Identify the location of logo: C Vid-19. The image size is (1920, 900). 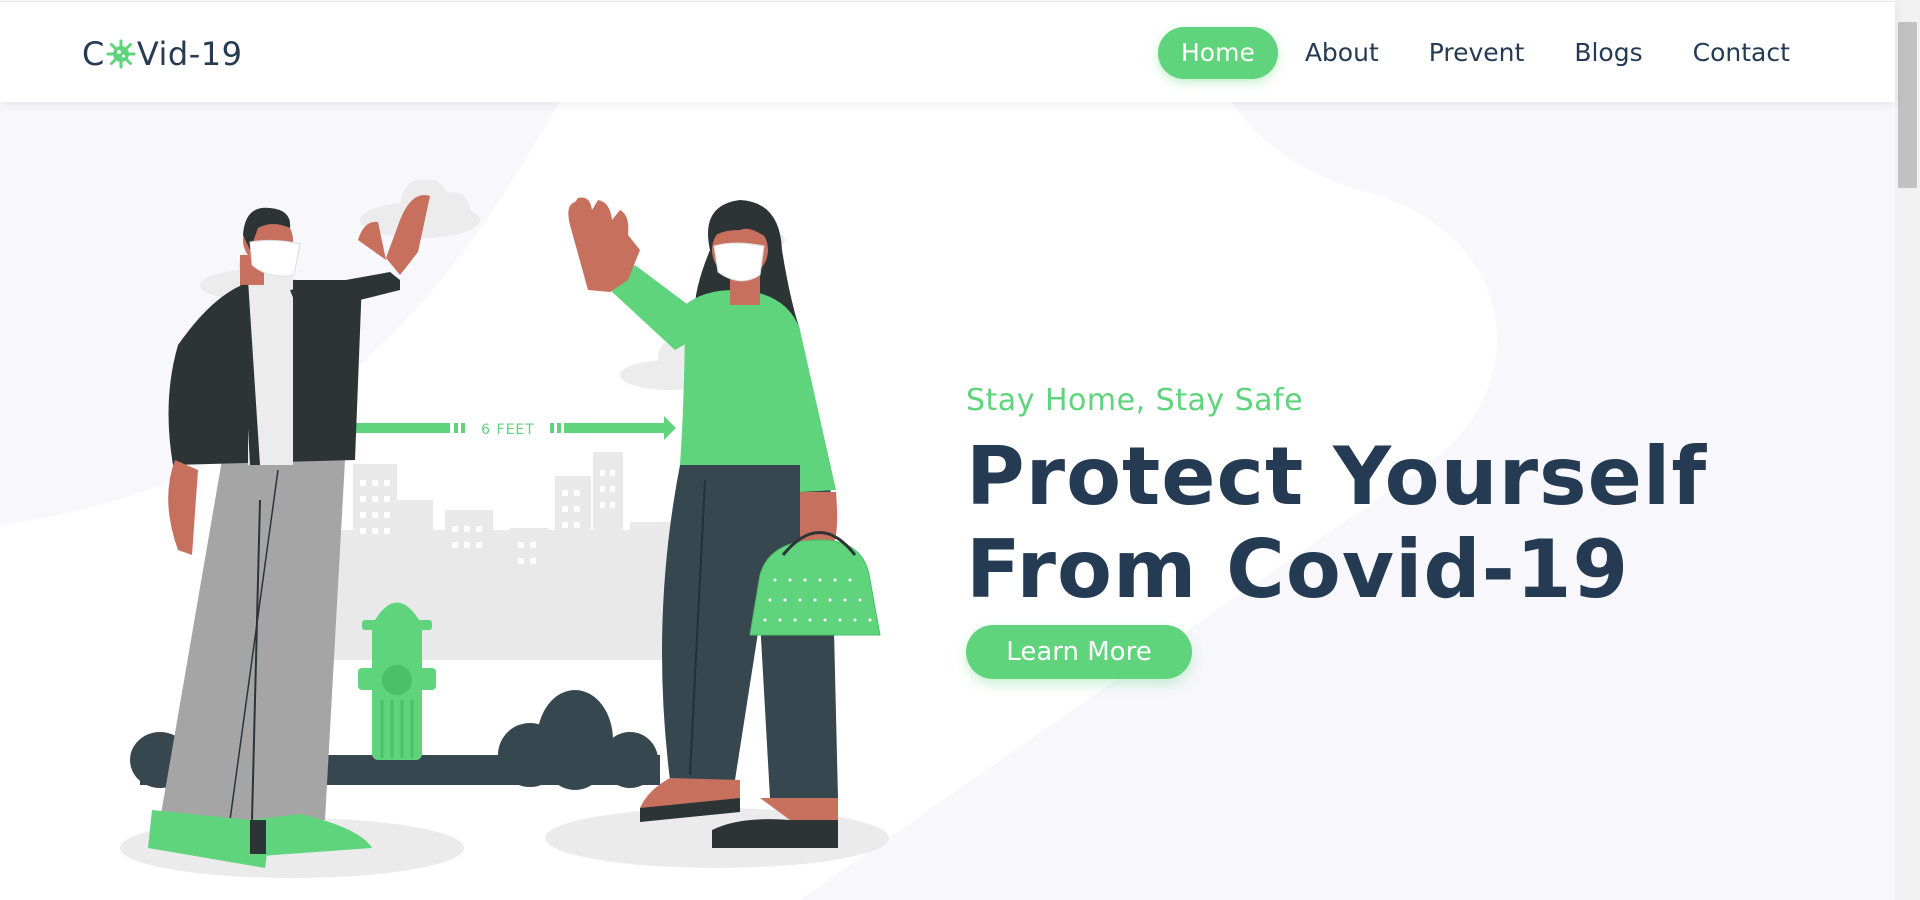
(162, 54).